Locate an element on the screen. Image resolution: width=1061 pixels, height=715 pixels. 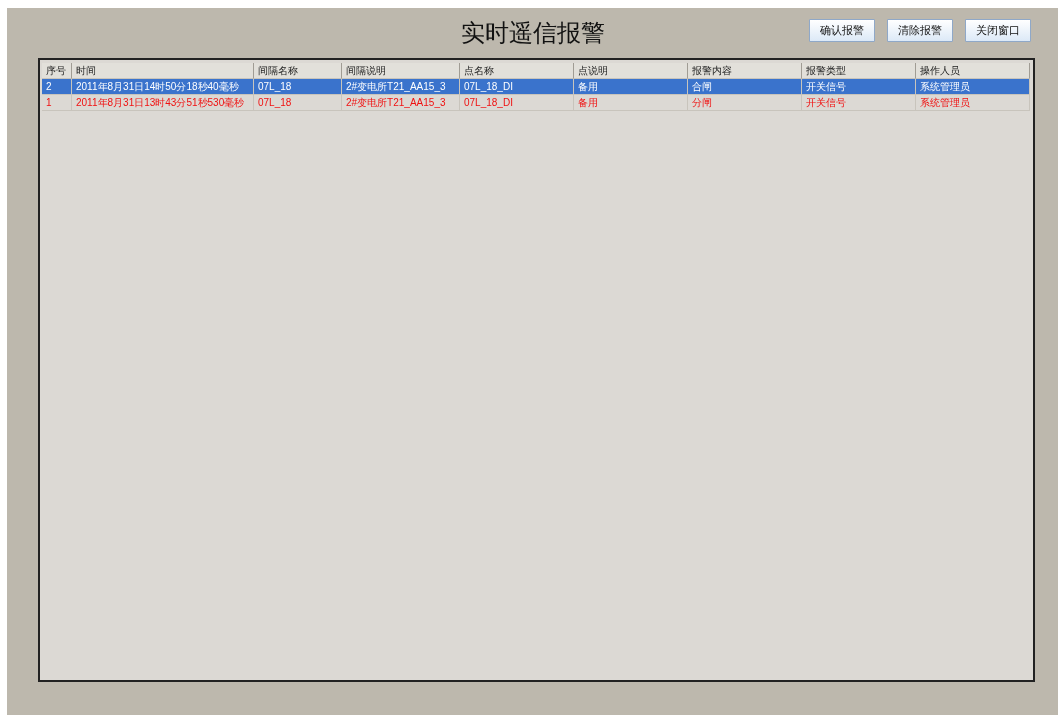
table-row: 2 2011年8月31日14时50分18秒40毫秒 07L_18 2#变电所T21_AA15_3 07L_18_DI 备用 合闸 开关信号 系统管理员 is located at coordinates (536, 87).